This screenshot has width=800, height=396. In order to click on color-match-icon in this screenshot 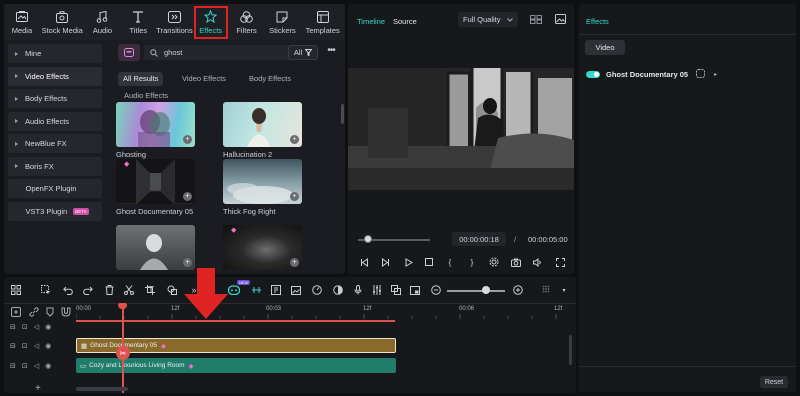, I will do `click(338, 290)`.